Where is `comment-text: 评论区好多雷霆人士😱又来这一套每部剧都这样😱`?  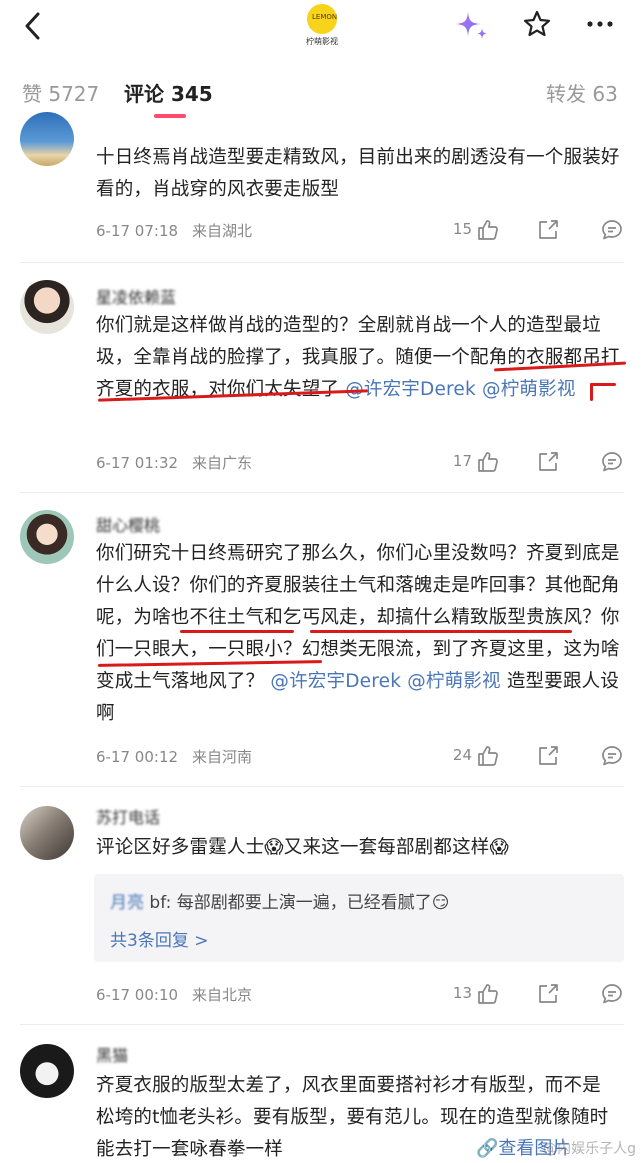
comment-text: 评论区好多雷霆人士😱又来这一套每部剧都这样😱 is located at coordinates (302, 847).